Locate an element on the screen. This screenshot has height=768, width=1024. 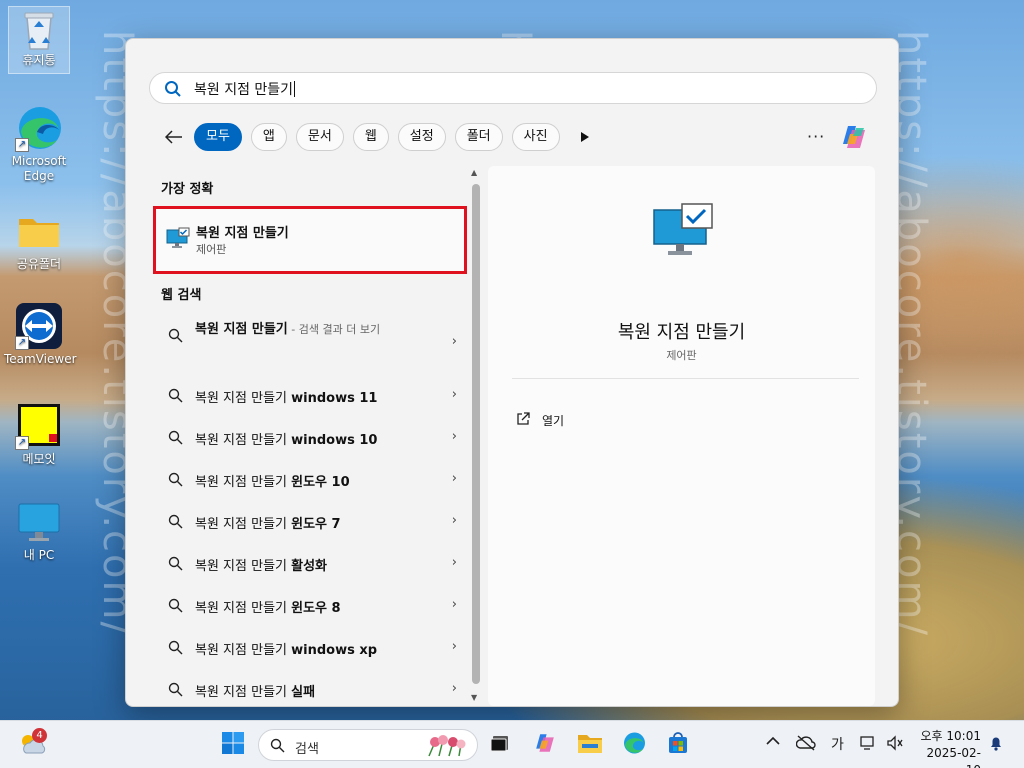
edge-icon is located at coordinates (634, 745).